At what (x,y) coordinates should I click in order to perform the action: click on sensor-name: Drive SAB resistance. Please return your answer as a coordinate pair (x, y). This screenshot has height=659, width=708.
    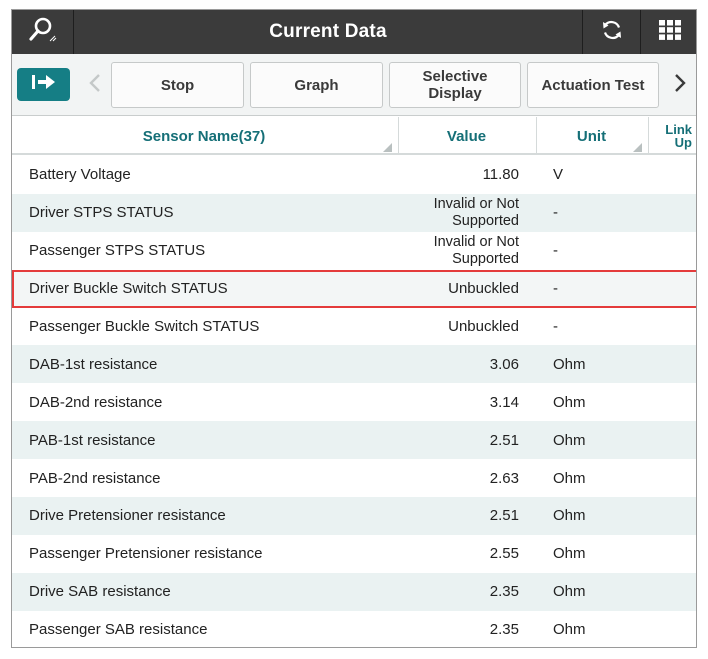
    Looking at the image, I should click on (100, 592).